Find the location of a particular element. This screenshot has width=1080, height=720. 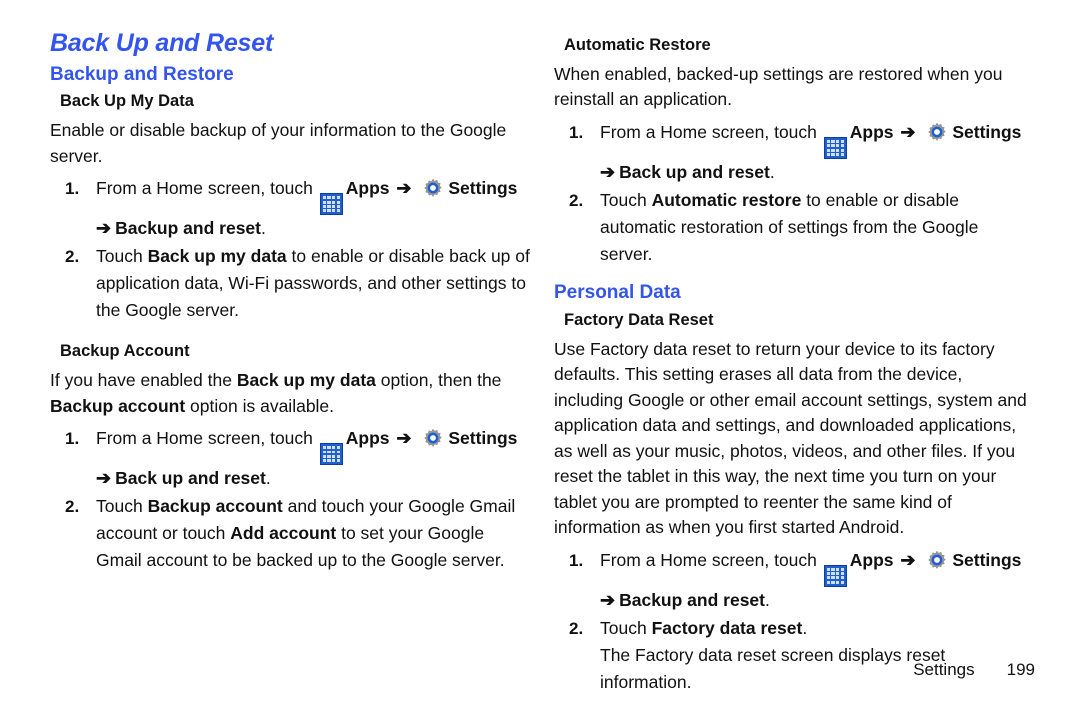

step-bold-term-2: Add account is located at coordinates (283, 533).